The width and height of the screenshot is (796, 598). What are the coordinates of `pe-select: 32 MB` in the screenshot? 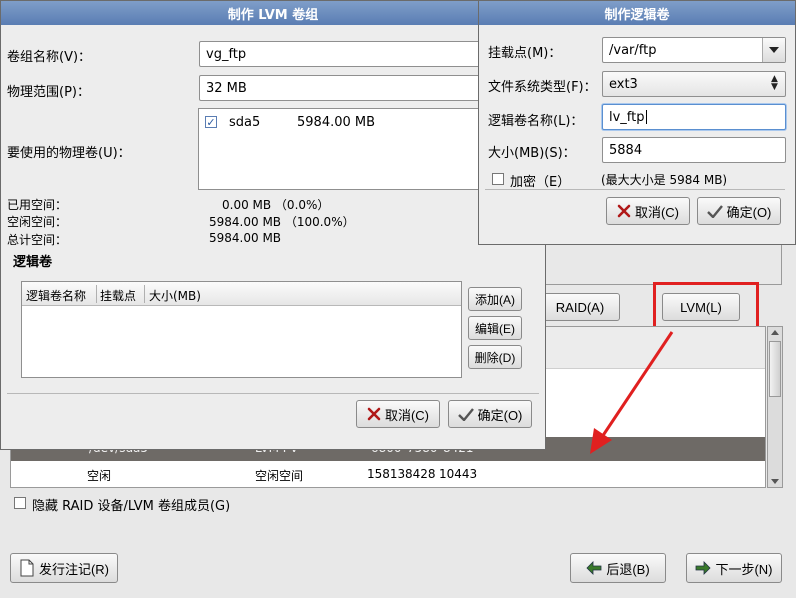 It's located at (349, 88).